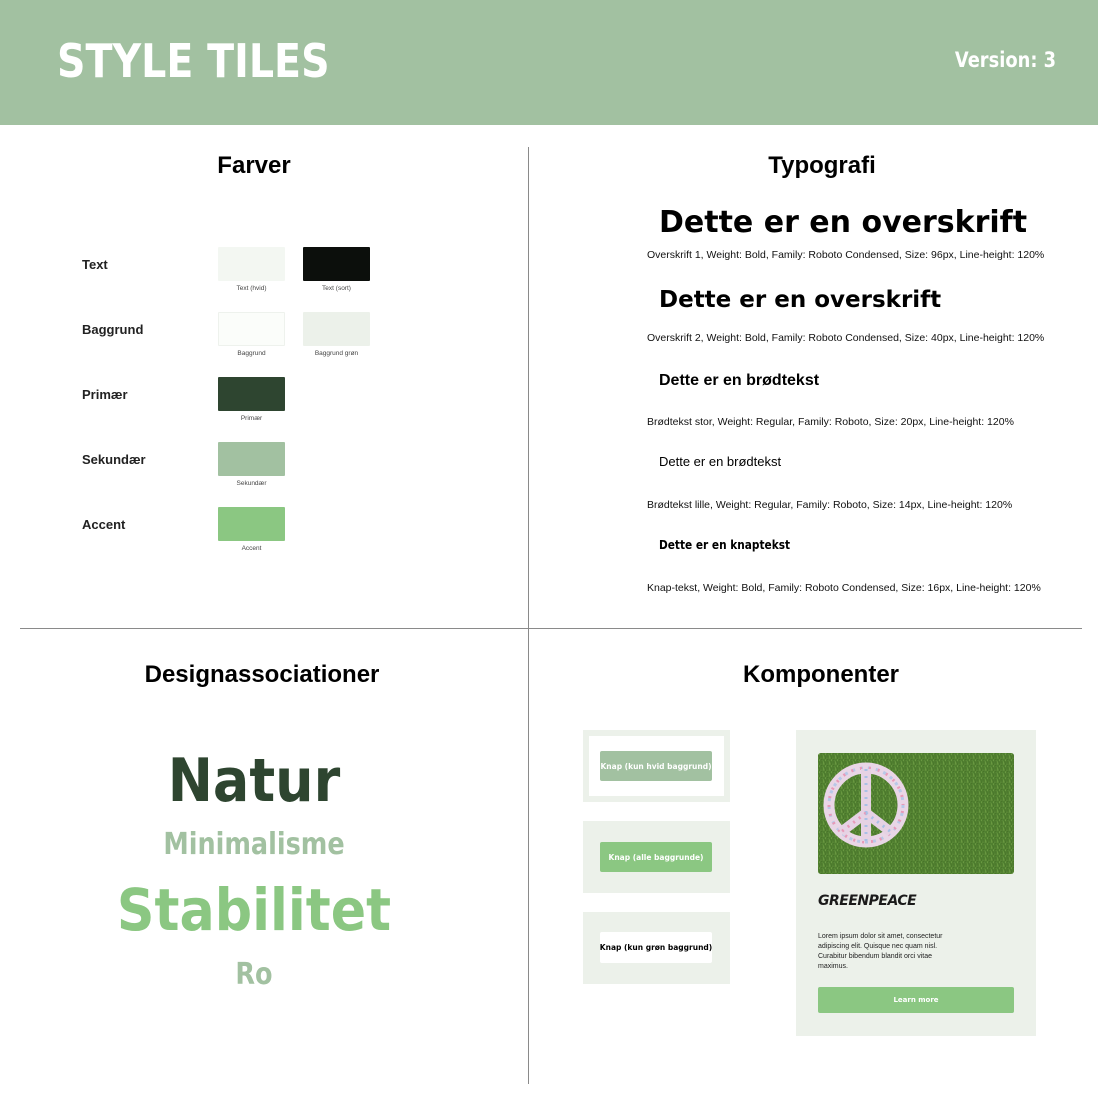 The image size is (1098, 1098). What do you see at coordinates (336, 329) in the screenshot?
I see `swatch-background-green` at bounding box center [336, 329].